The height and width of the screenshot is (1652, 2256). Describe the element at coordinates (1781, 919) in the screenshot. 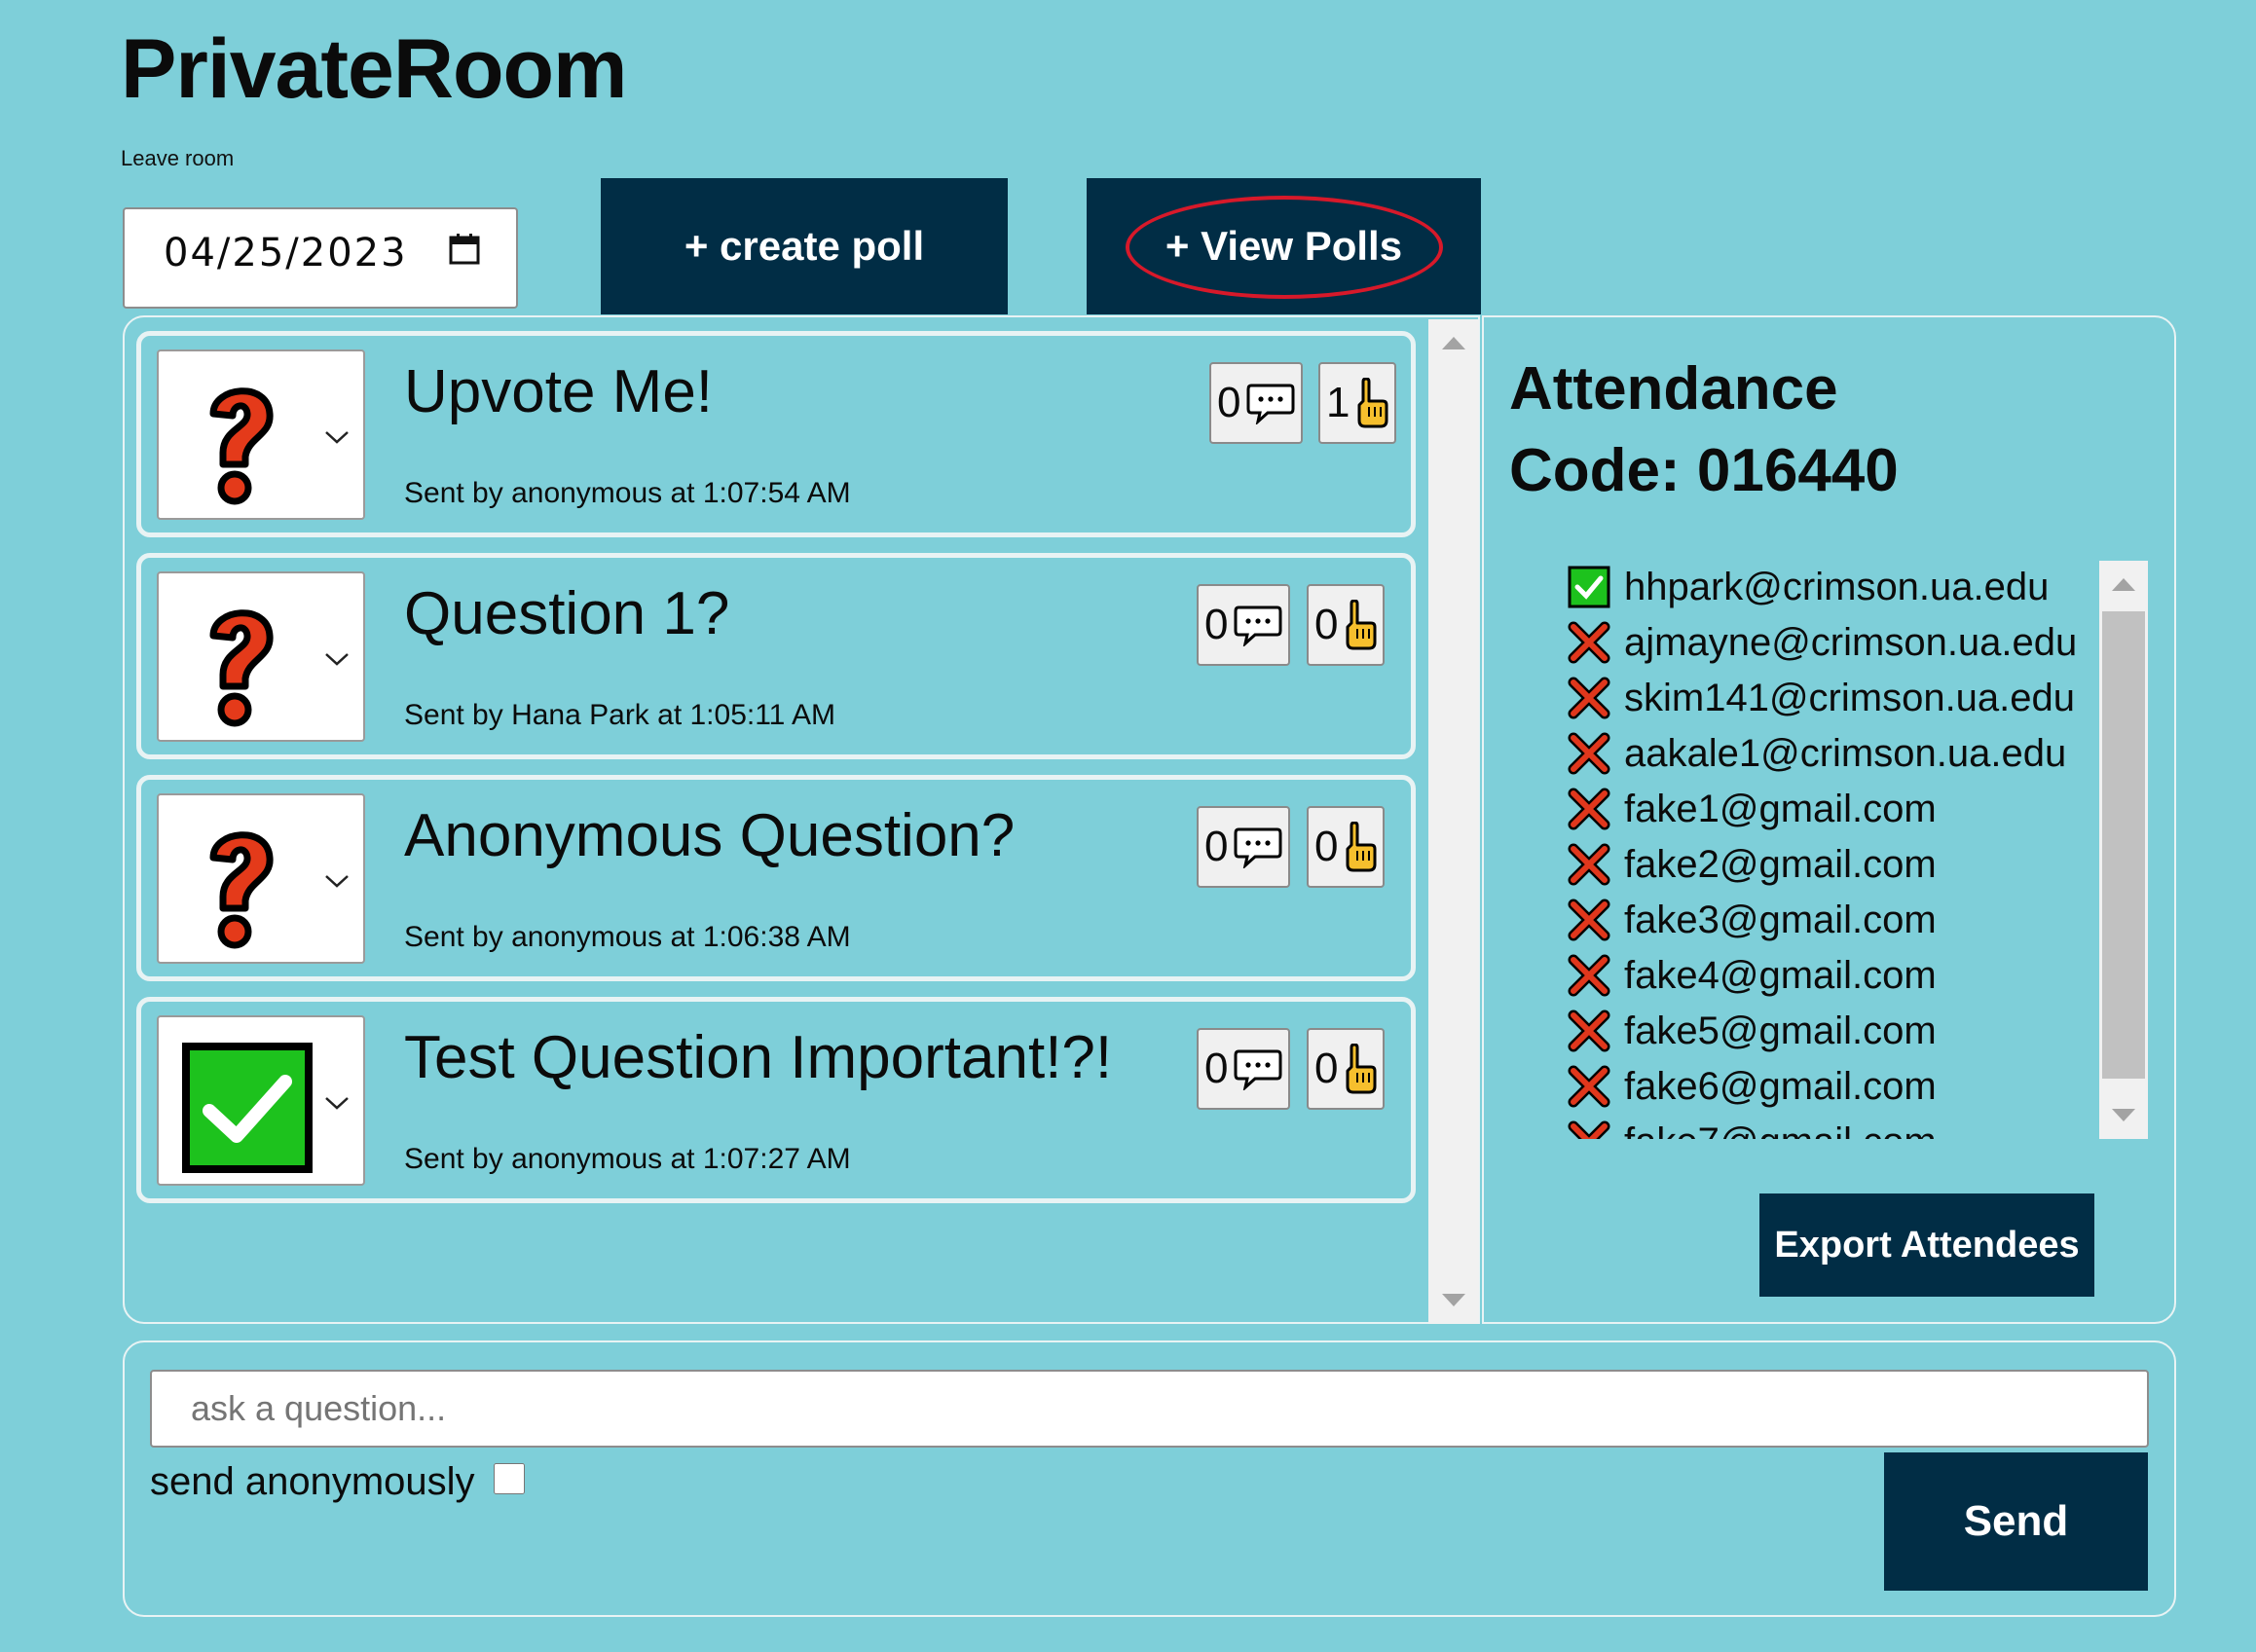

I see `attendee-email: fake3@gmail.com` at that location.